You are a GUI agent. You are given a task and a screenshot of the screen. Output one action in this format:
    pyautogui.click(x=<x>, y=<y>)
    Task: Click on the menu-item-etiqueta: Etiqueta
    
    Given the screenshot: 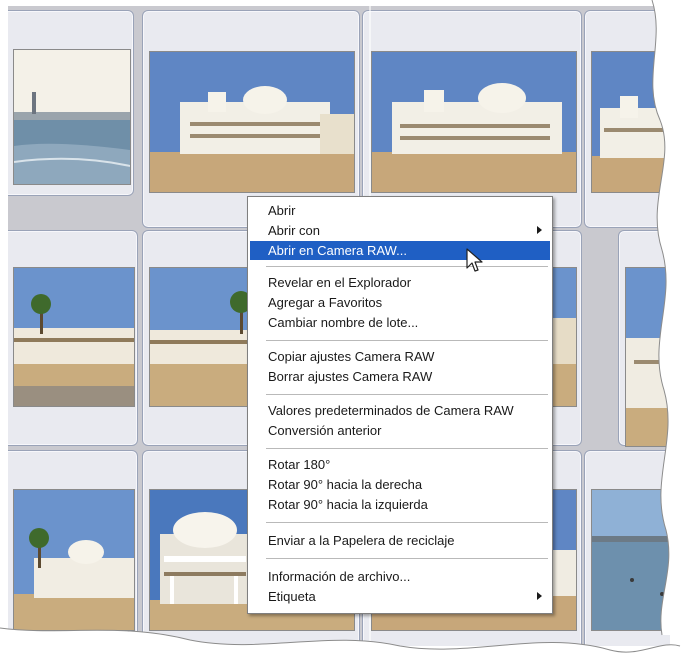 What is the action you would take?
    pyautogui.click(x=400, y=596)
    